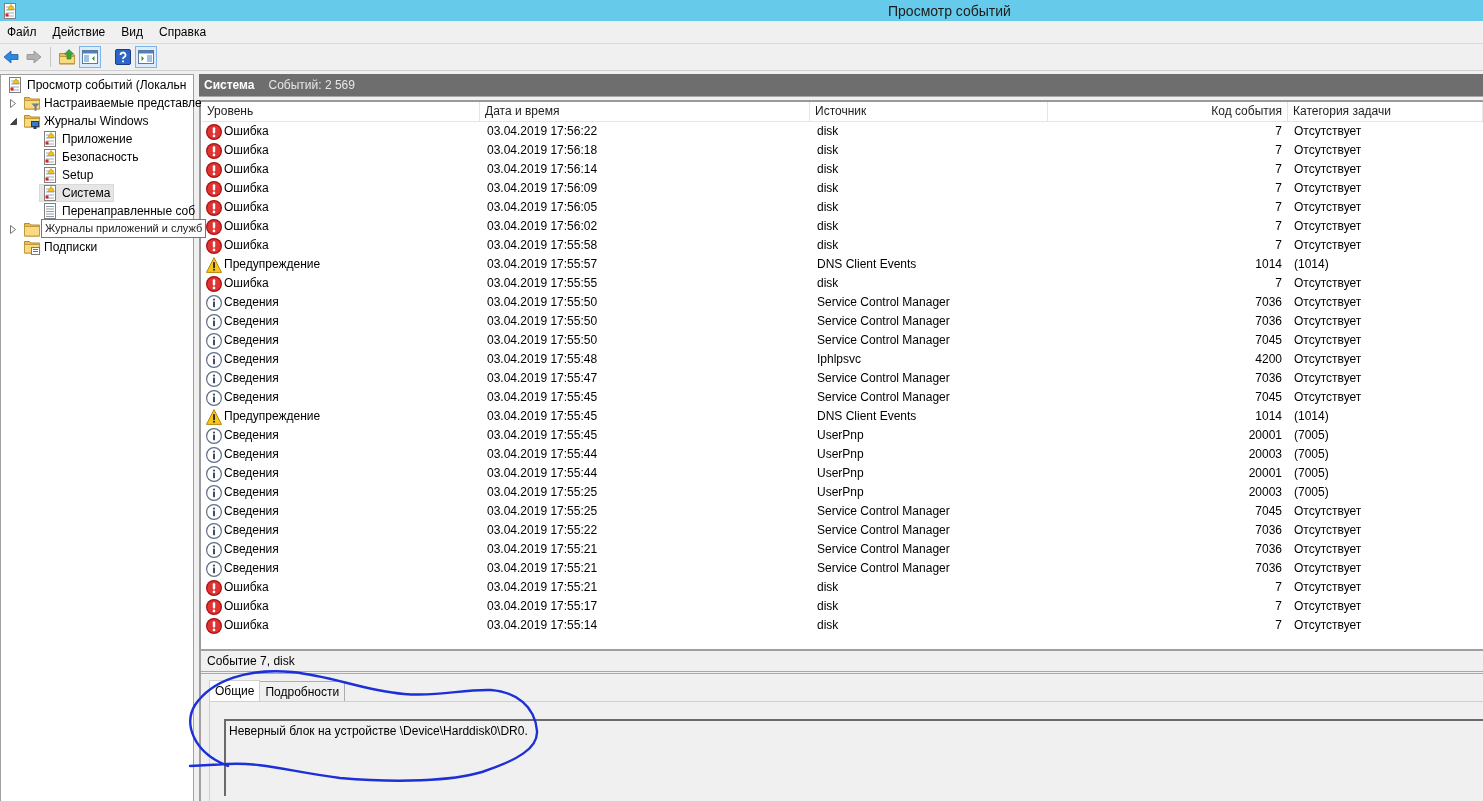 This screenshot has width=1483, height=801. What do you see at coordinates (146, 57) in the screenshot?
I see `show-actions-button` at bounding box center [146, 57].